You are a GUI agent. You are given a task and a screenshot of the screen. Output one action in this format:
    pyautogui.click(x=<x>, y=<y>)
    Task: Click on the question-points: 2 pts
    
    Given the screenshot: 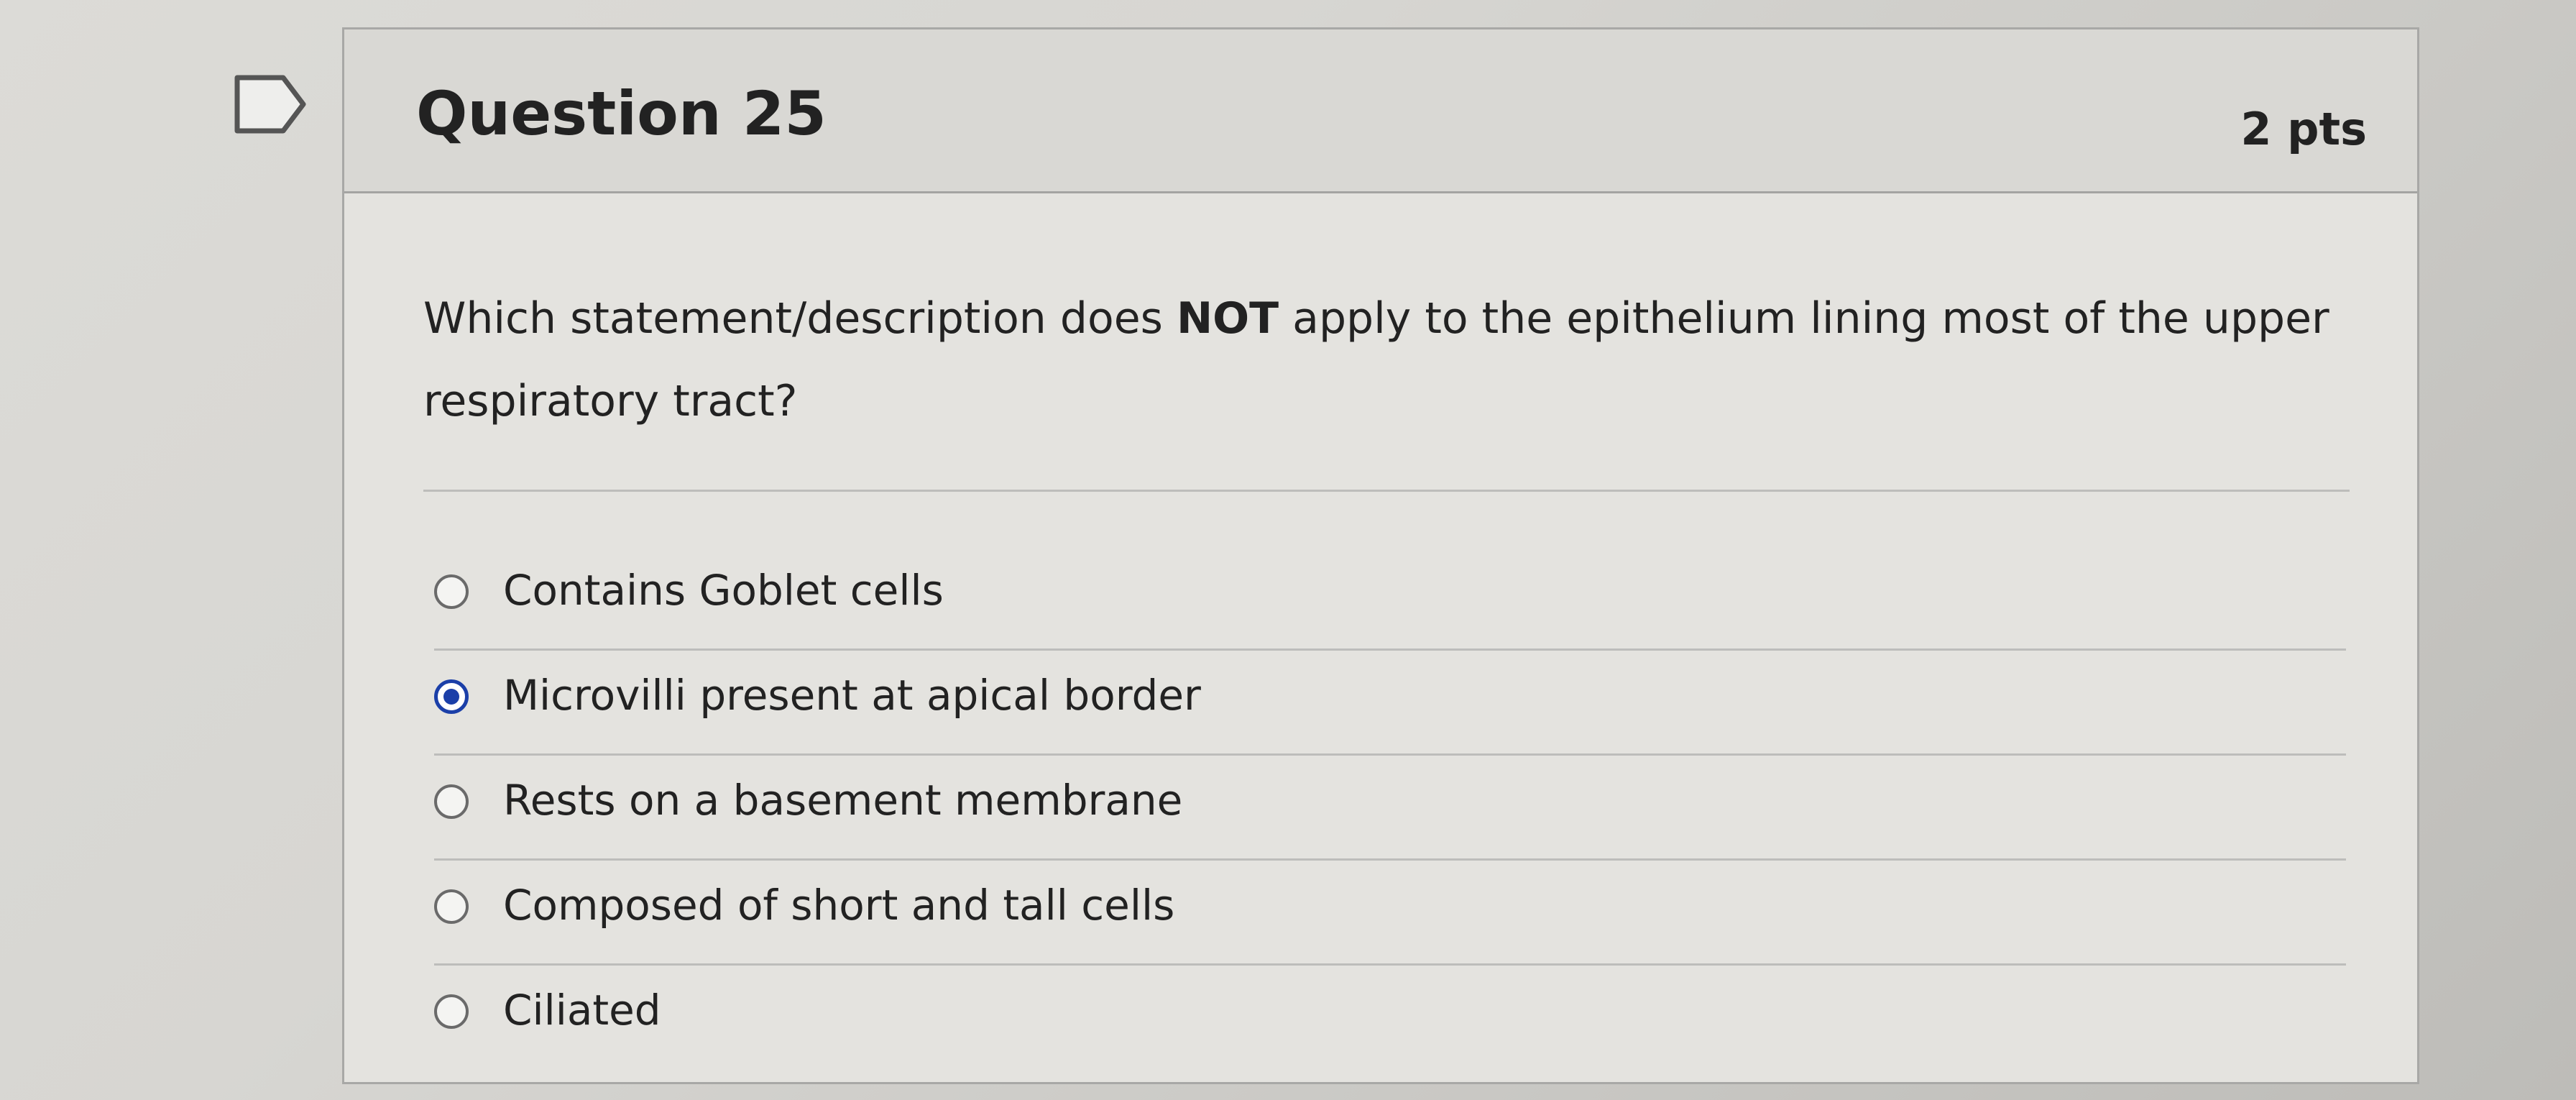 What is the action you would take?
    pyautogui.click(x=2303, y=129)
    